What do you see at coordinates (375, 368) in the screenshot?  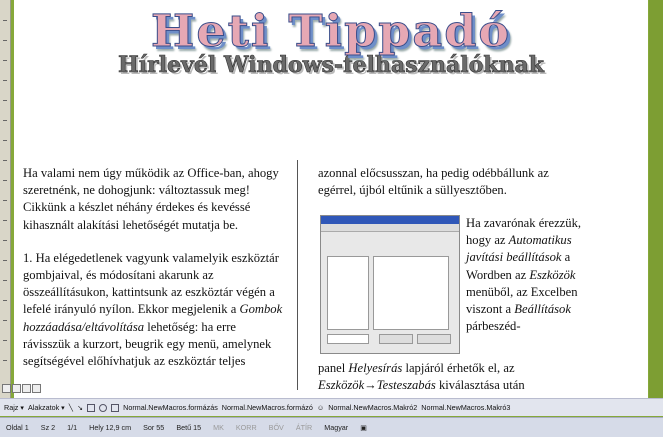 I see `paragraph-emphasis: Helyesírás` at bounding box center [375, 368].